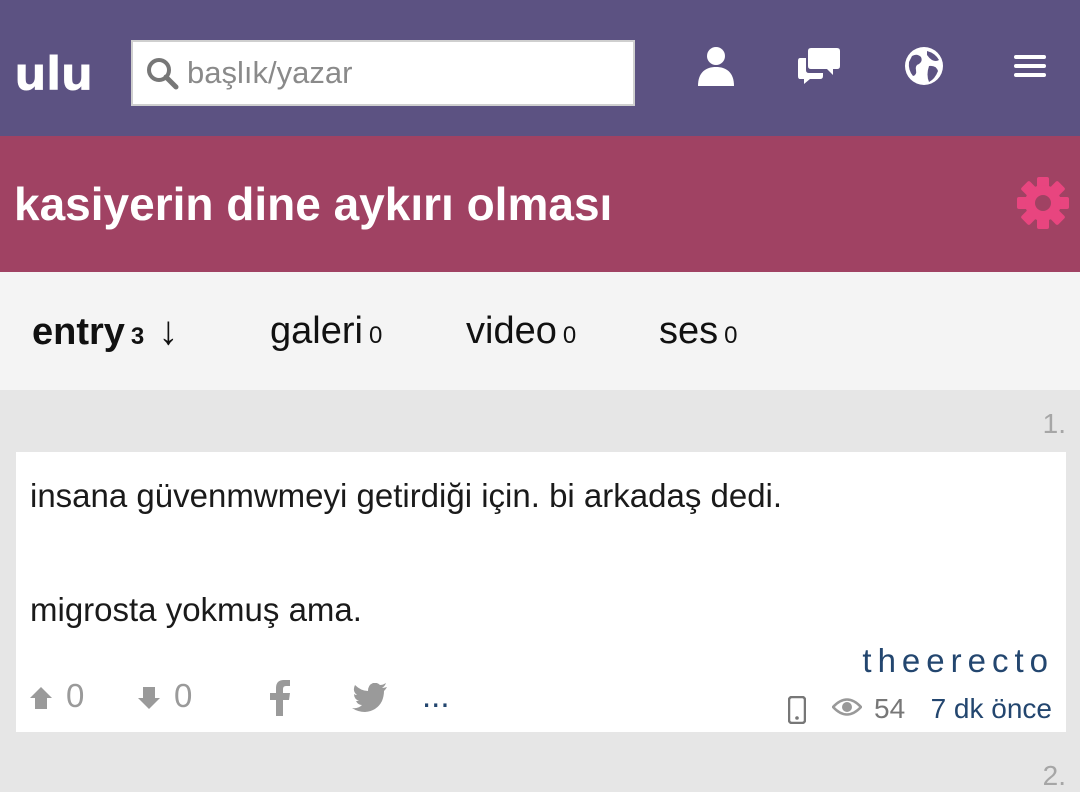  Describe the element at coordinates (797, 710) in the screenshot. I see `mobile-icon` at that location.